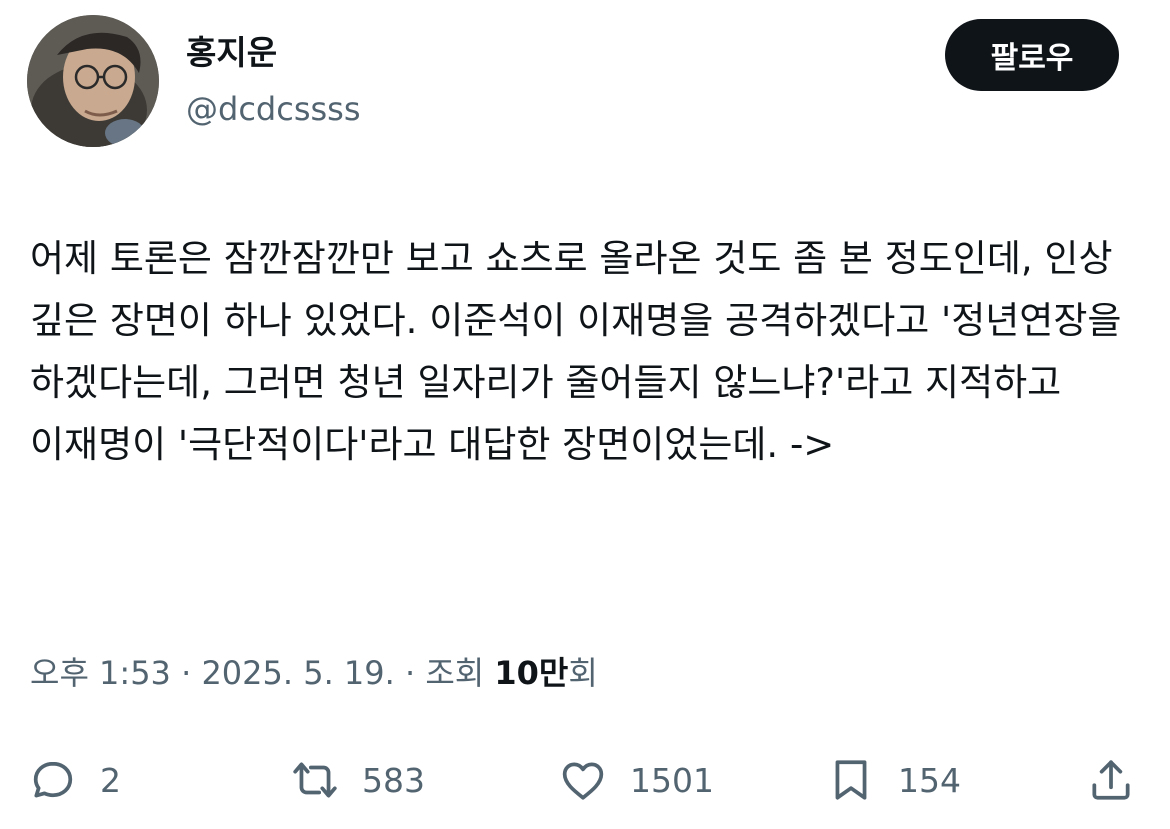  Describe the element at coordinates (583, 673) in the screenshot. I see `views-suffix: 회` at that location.